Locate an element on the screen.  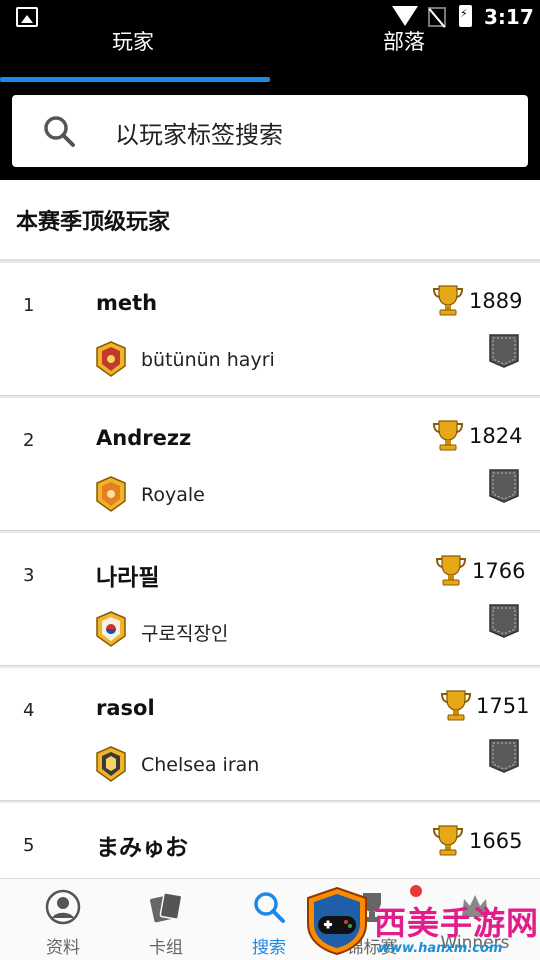
player-row: 5 まみゅお 1665 is located at coordinates (270, 840).